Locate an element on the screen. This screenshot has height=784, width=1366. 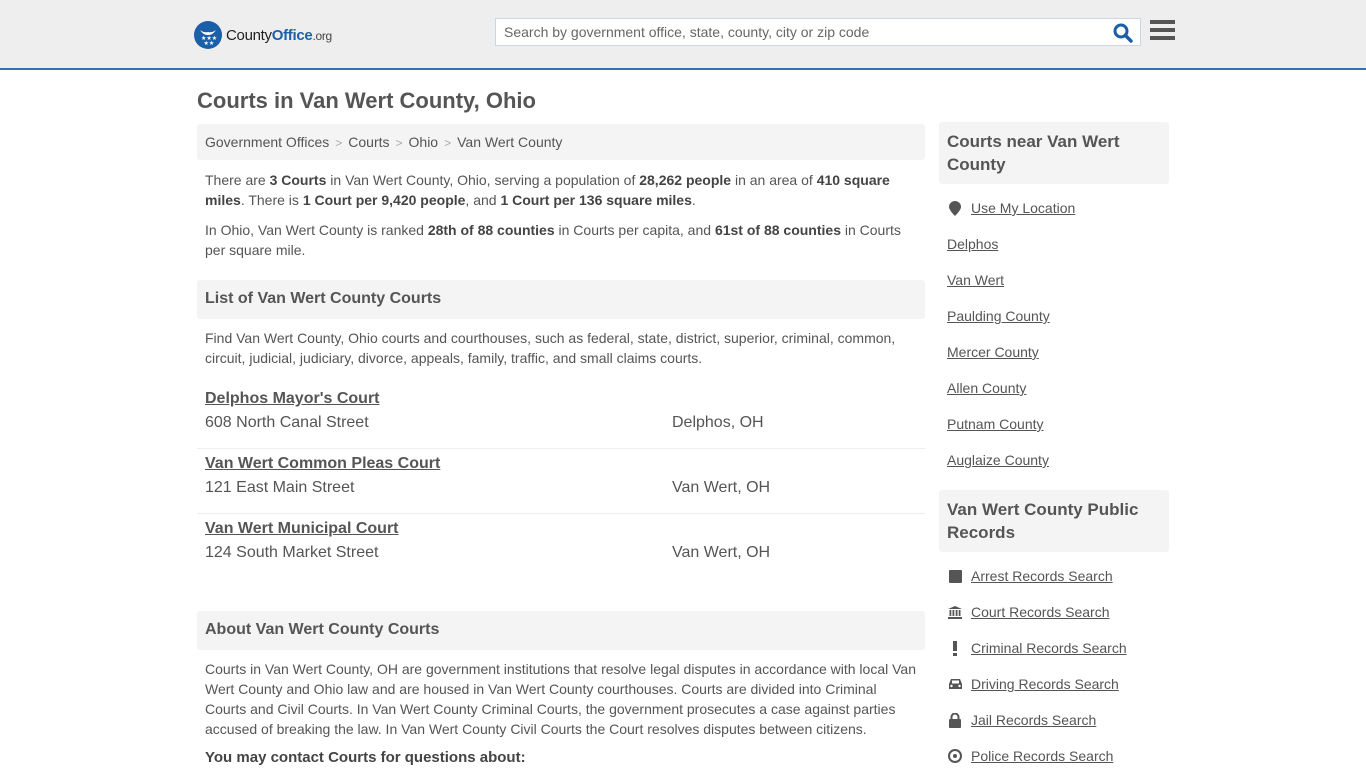
map-marker-icon is located at coordinates (955, 208).